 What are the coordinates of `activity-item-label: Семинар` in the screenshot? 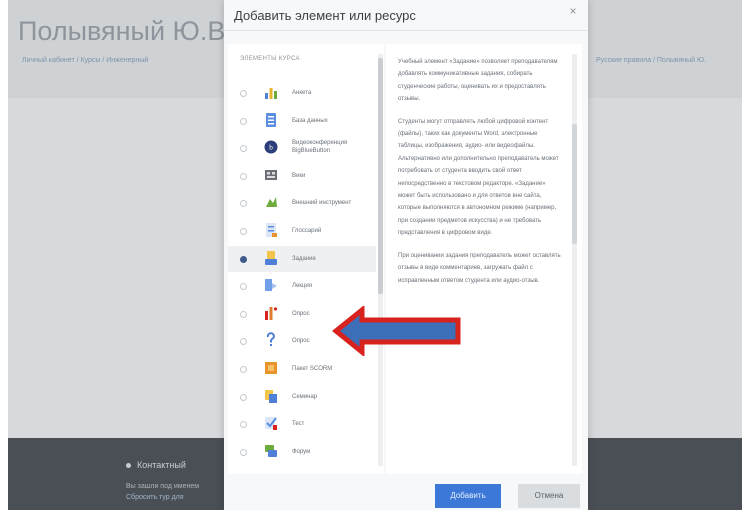 It's located at (305, 396).